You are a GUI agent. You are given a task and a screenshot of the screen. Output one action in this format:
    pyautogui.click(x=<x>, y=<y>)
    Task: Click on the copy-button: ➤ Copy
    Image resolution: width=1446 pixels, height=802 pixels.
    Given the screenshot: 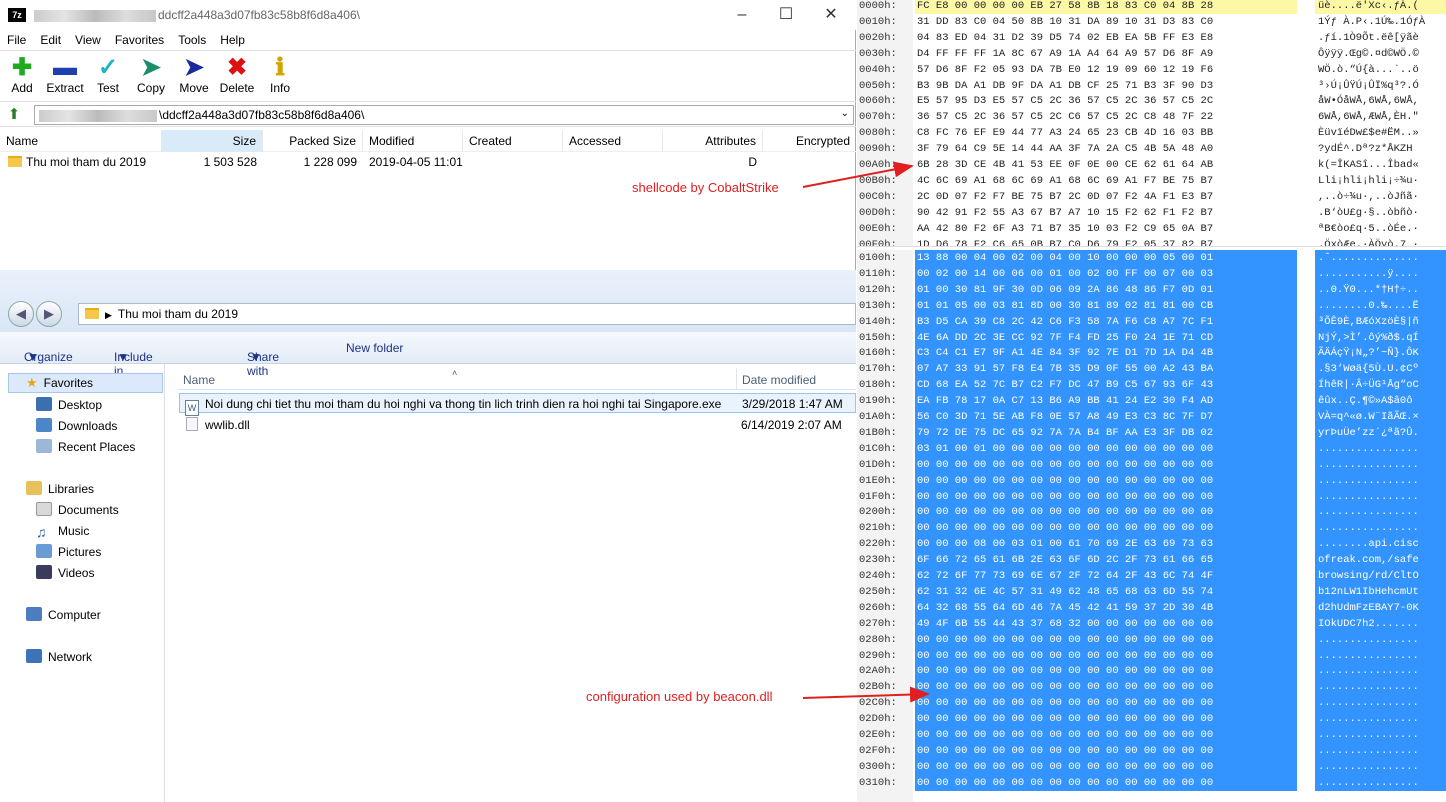 What is the action you would take?
    pyautogui.click(x=151, y=75)
    